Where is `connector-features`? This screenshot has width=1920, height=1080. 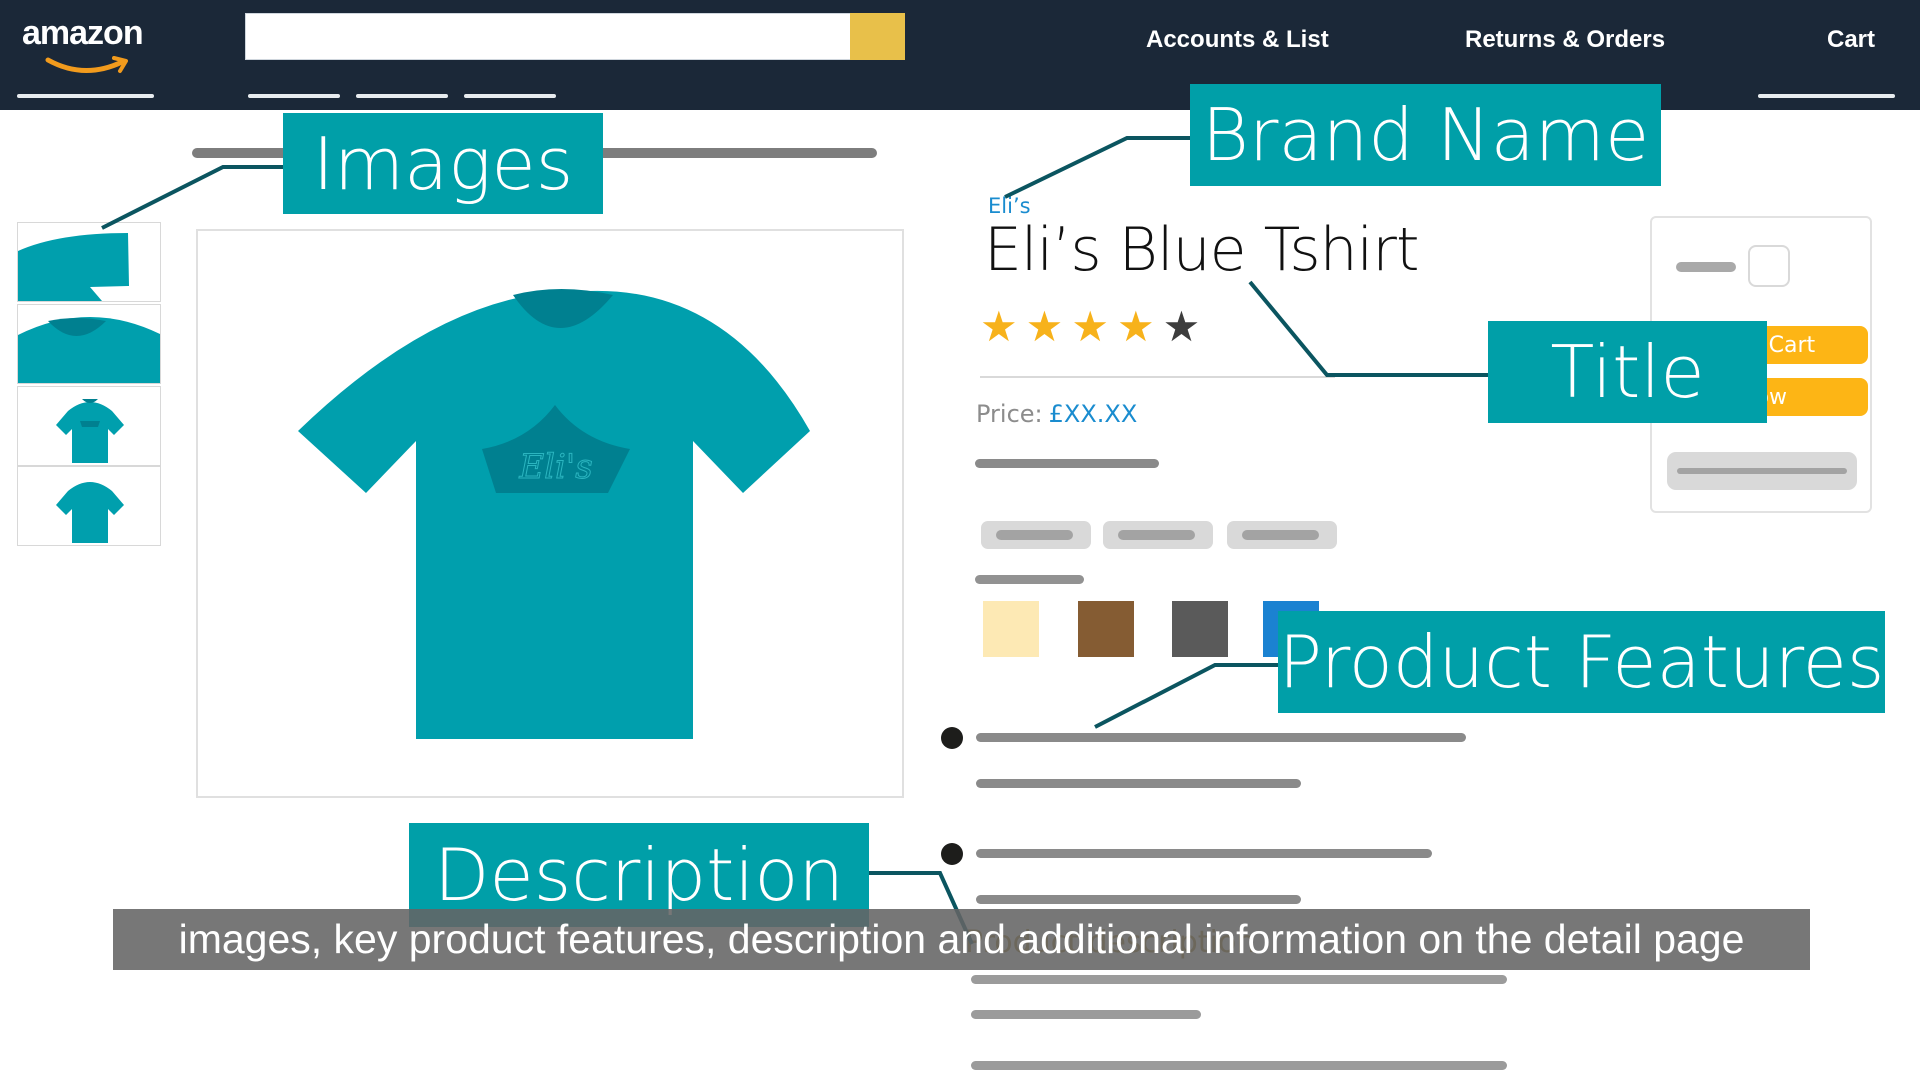
connector-features is located at coordinates (1197, 696).